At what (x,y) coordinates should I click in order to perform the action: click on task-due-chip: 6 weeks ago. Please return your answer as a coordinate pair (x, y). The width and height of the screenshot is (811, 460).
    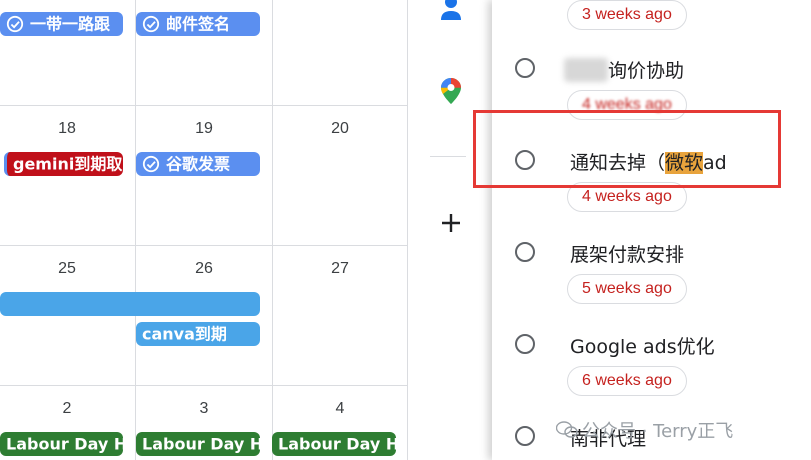
    Looking at the image, I should click on (627, 381).